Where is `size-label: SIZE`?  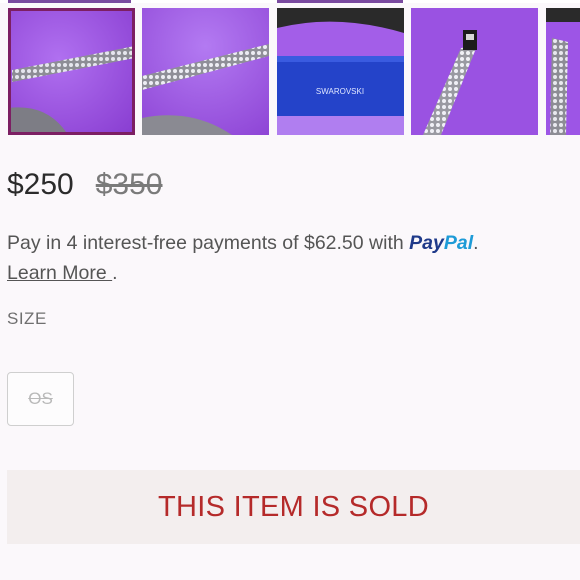
size-label: SIZE is located at coordinates (27, 318).